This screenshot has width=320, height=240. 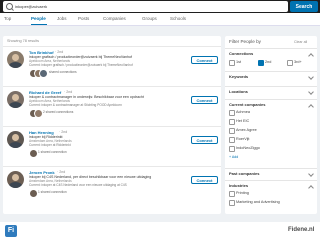 I want to click on industry-label: Printing, so click(x=242, y=193).